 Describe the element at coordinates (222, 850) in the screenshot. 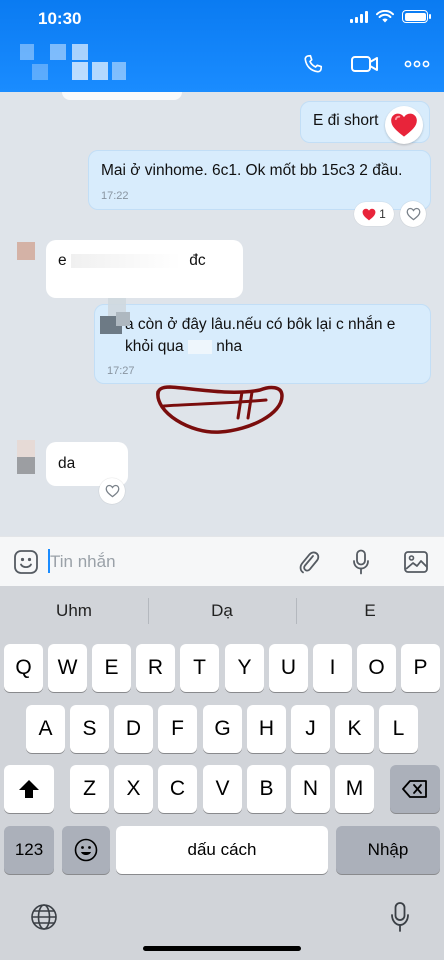

I see `space-key: dấu cách` at that location.